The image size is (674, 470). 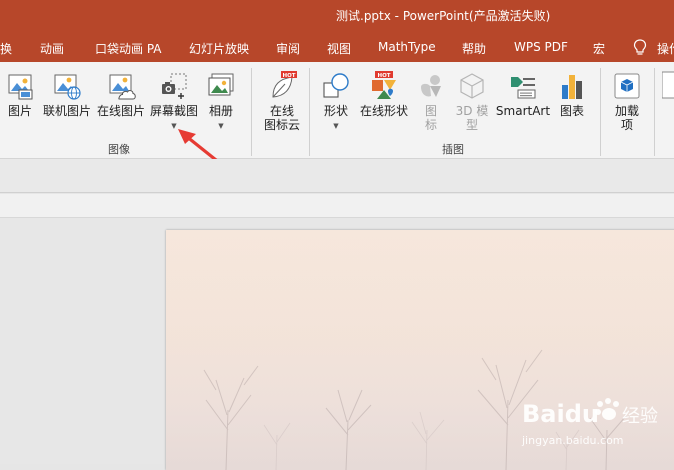 What do you see at coordinates (560, 414) in the screenshot?
I see `watermark-brand: Baidu` at bounding box center [560, 414].